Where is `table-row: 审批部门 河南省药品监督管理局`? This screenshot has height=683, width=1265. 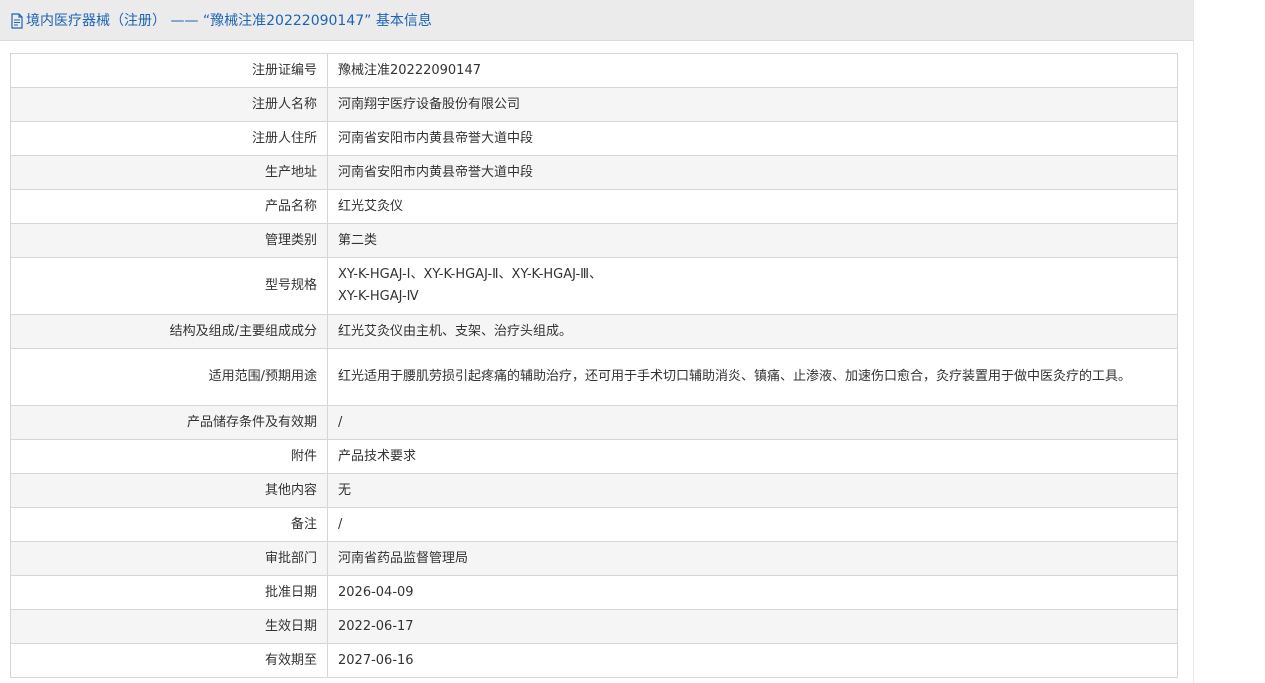
table-row: 审批部门 河南省药品监督管理局 is located at coordinates (594, 558).